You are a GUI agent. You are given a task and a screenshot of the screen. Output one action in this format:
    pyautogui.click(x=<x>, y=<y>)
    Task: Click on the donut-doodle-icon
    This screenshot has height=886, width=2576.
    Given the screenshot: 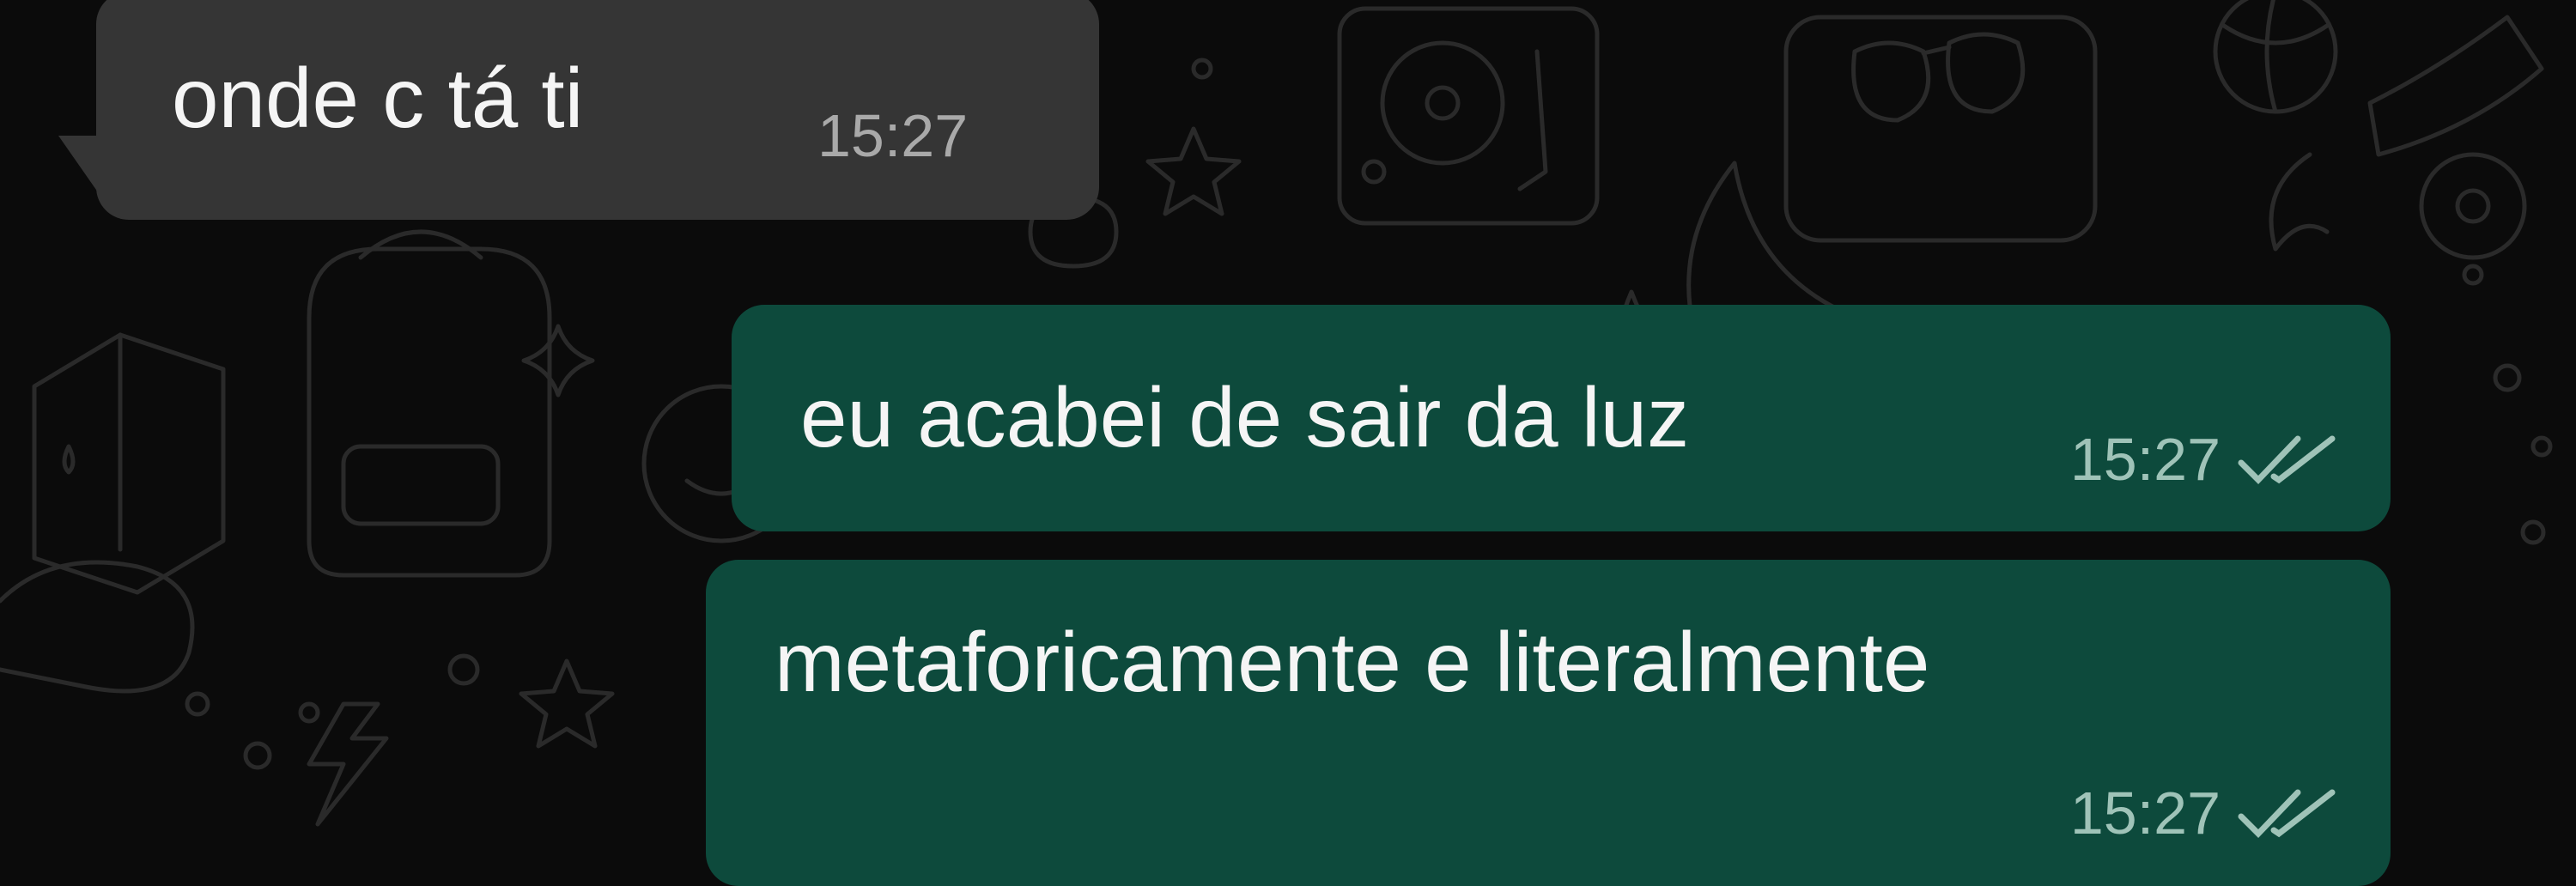 What is the action you would take?
    pyautogui.click(x=2473, y=206)
    